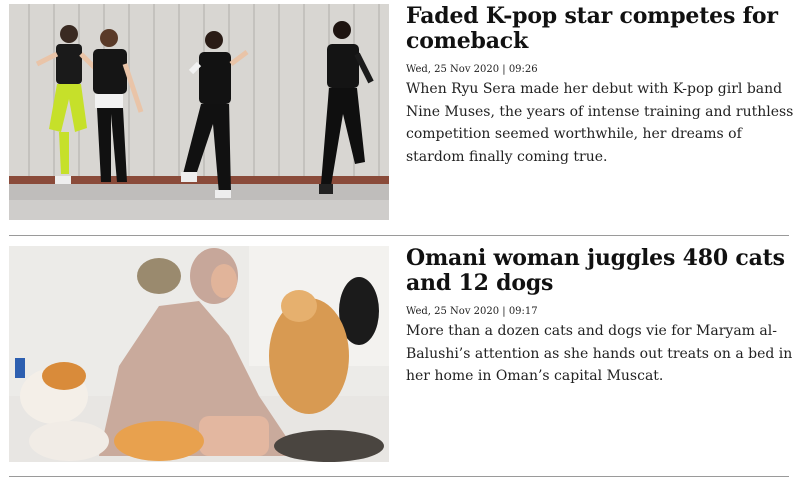 This screenshot has width=807, height=483. I want to click on article-headline: Faded K-pop star competes for comeback, so click(600, 29).